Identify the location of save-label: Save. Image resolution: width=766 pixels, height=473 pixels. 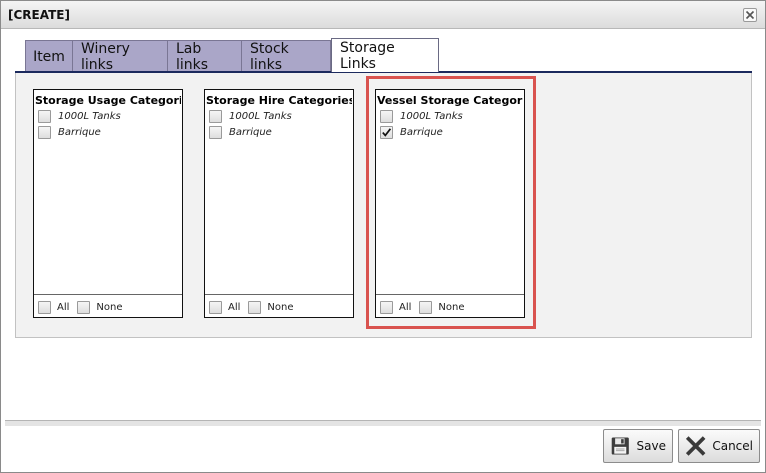
(651, 446).